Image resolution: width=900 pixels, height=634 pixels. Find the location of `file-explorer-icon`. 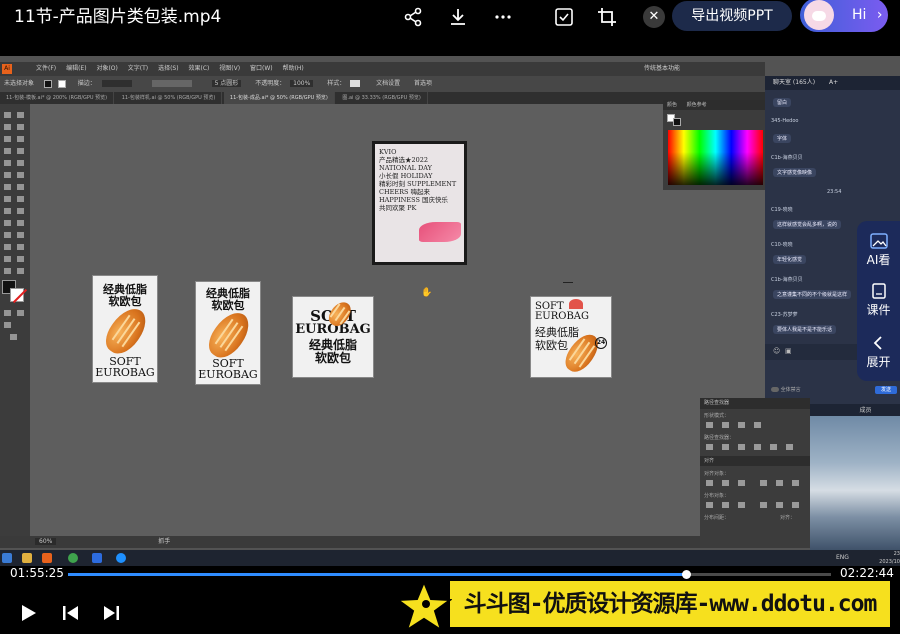

file-explorer-icon is located at coordinates (27, 558).